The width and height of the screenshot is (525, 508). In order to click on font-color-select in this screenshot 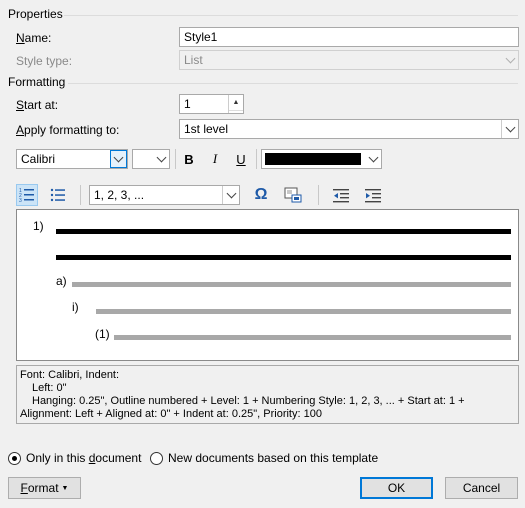, I will do `click(321, 159)`.